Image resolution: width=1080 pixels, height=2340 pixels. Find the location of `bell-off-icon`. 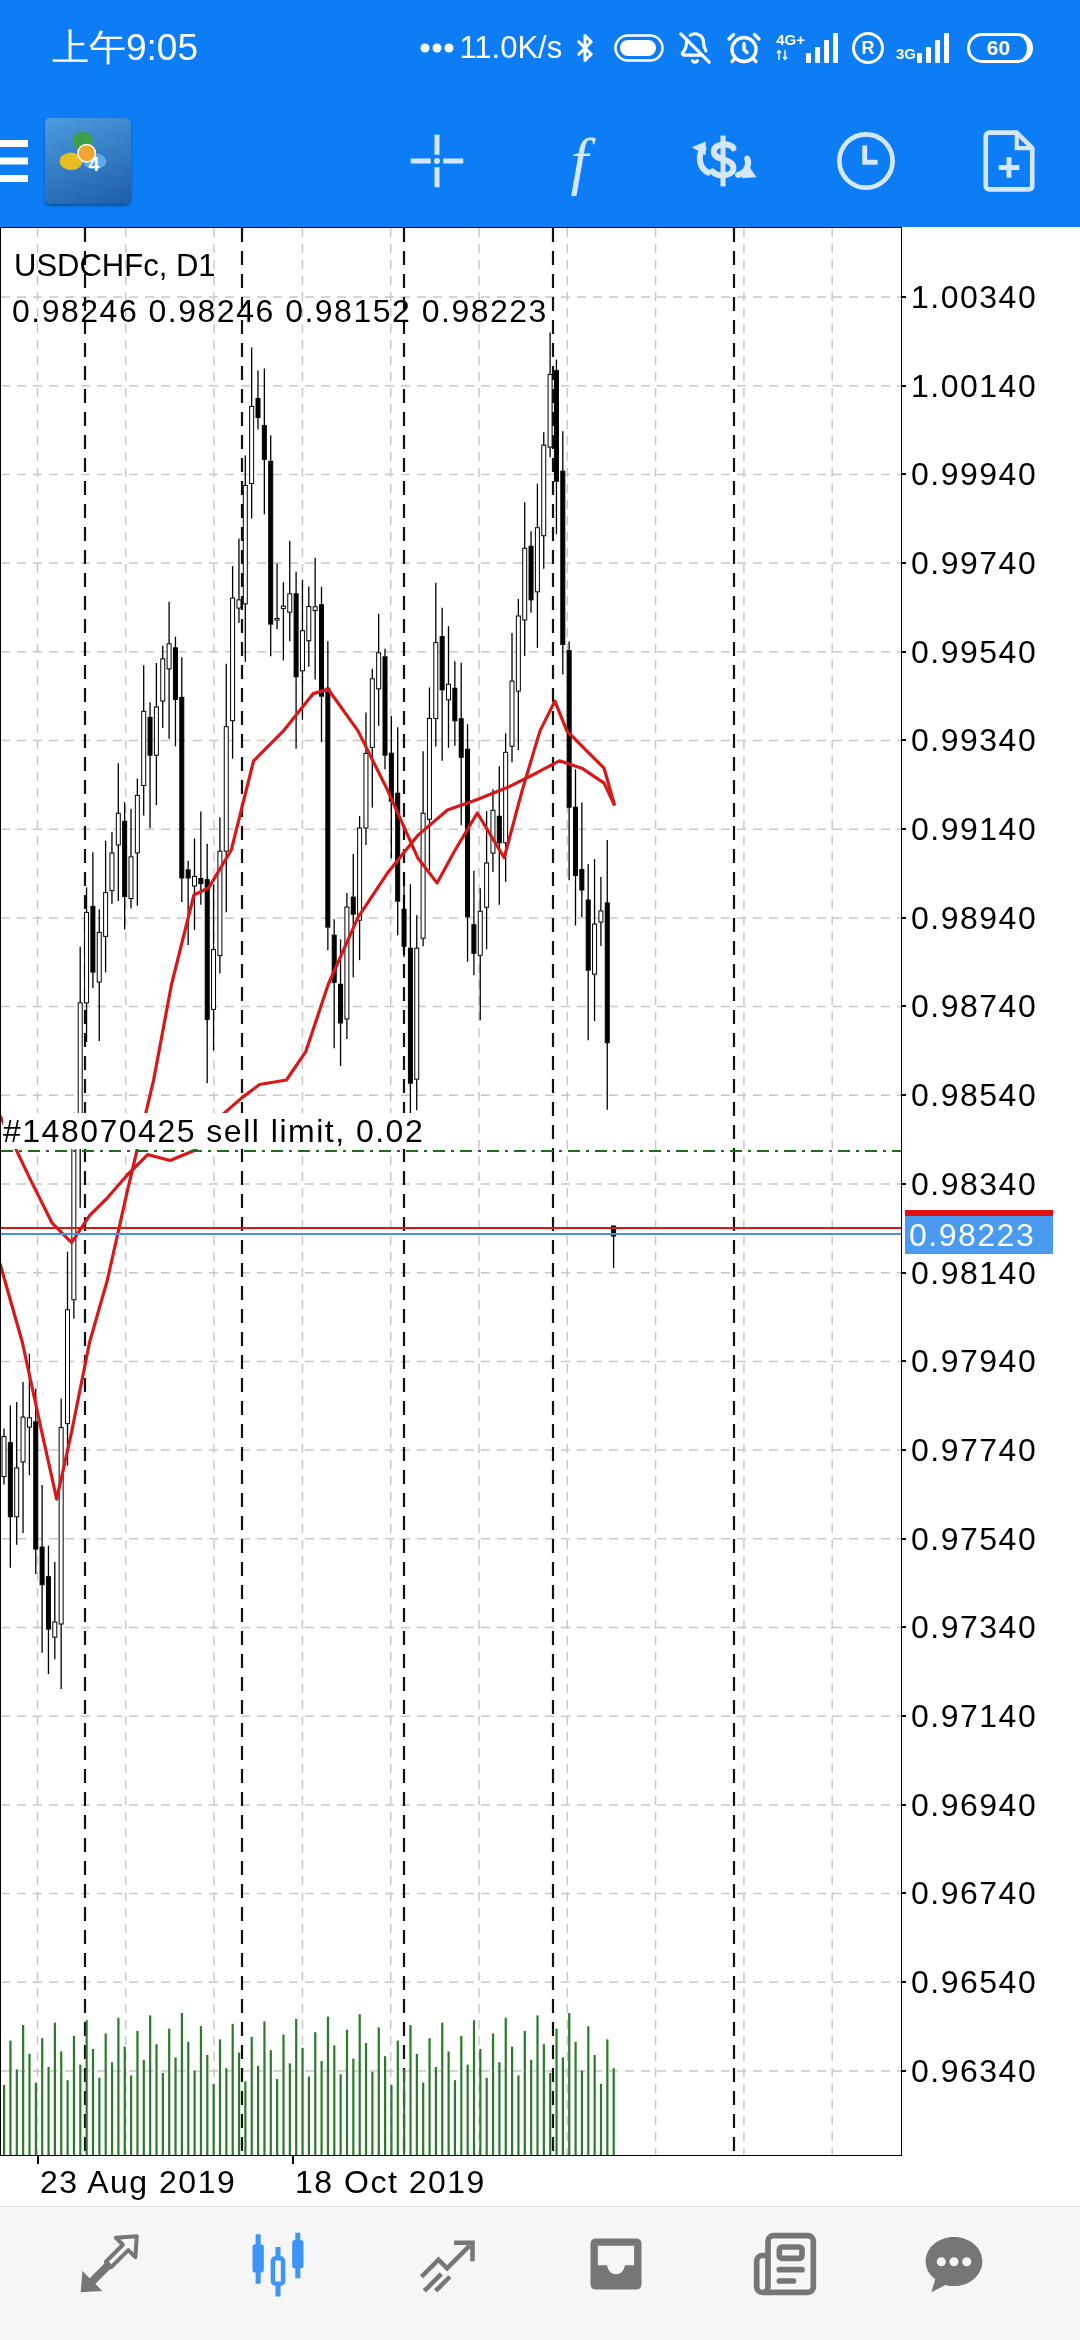

bell-off-icon is located at coordinates (695, 47).